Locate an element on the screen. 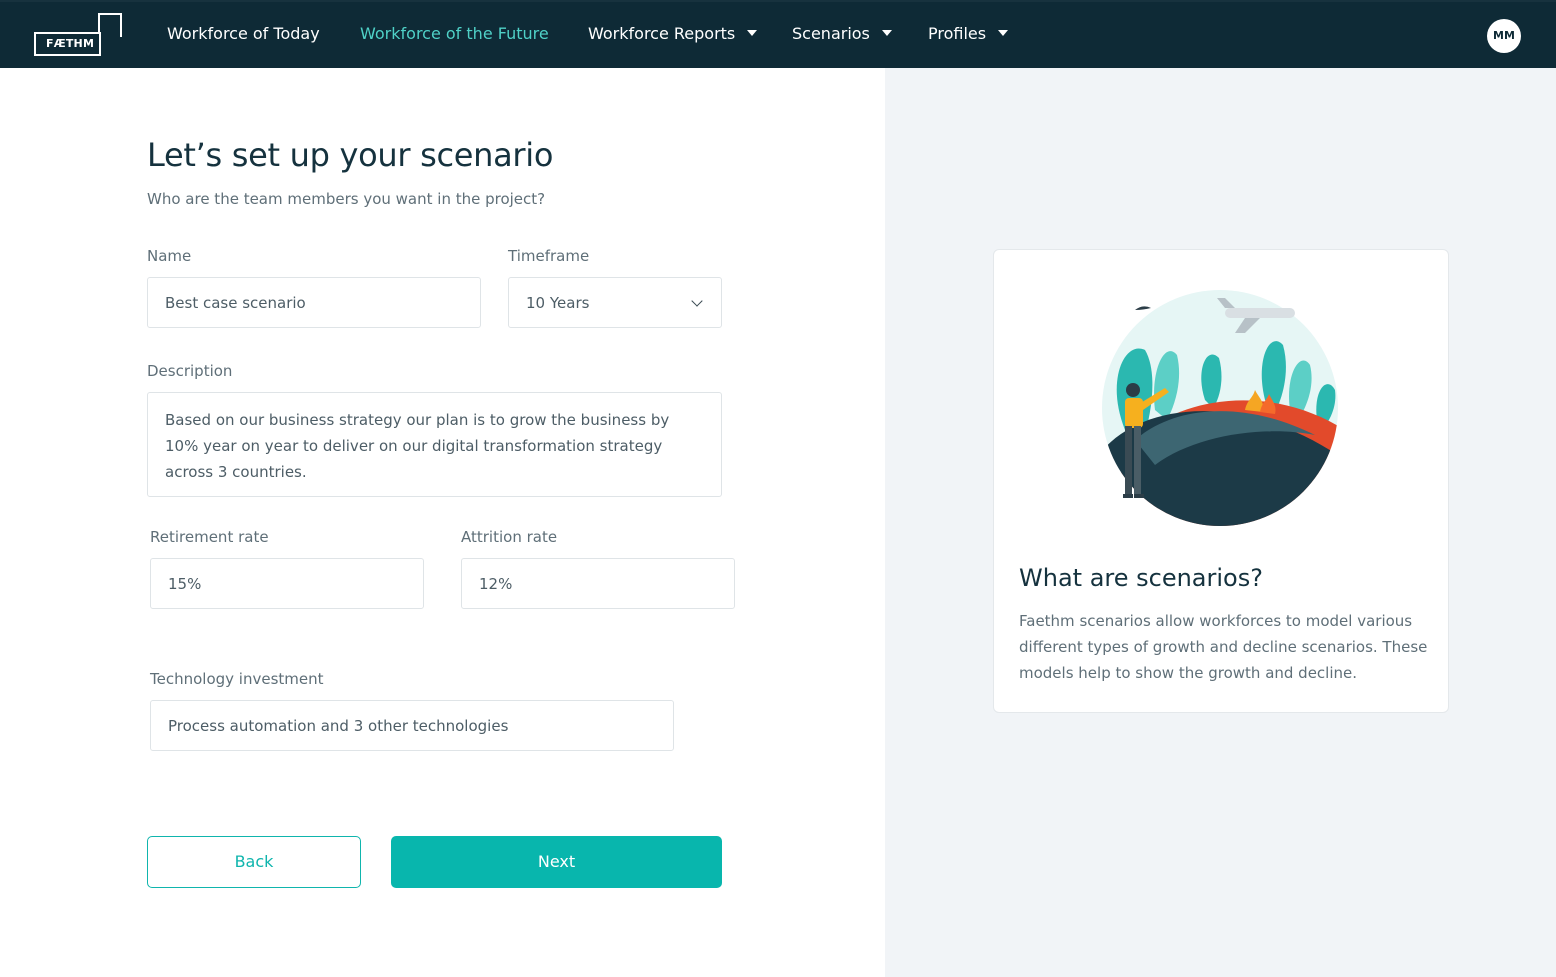  nav-profiles: Profiles is located at coordinates (968, 33).